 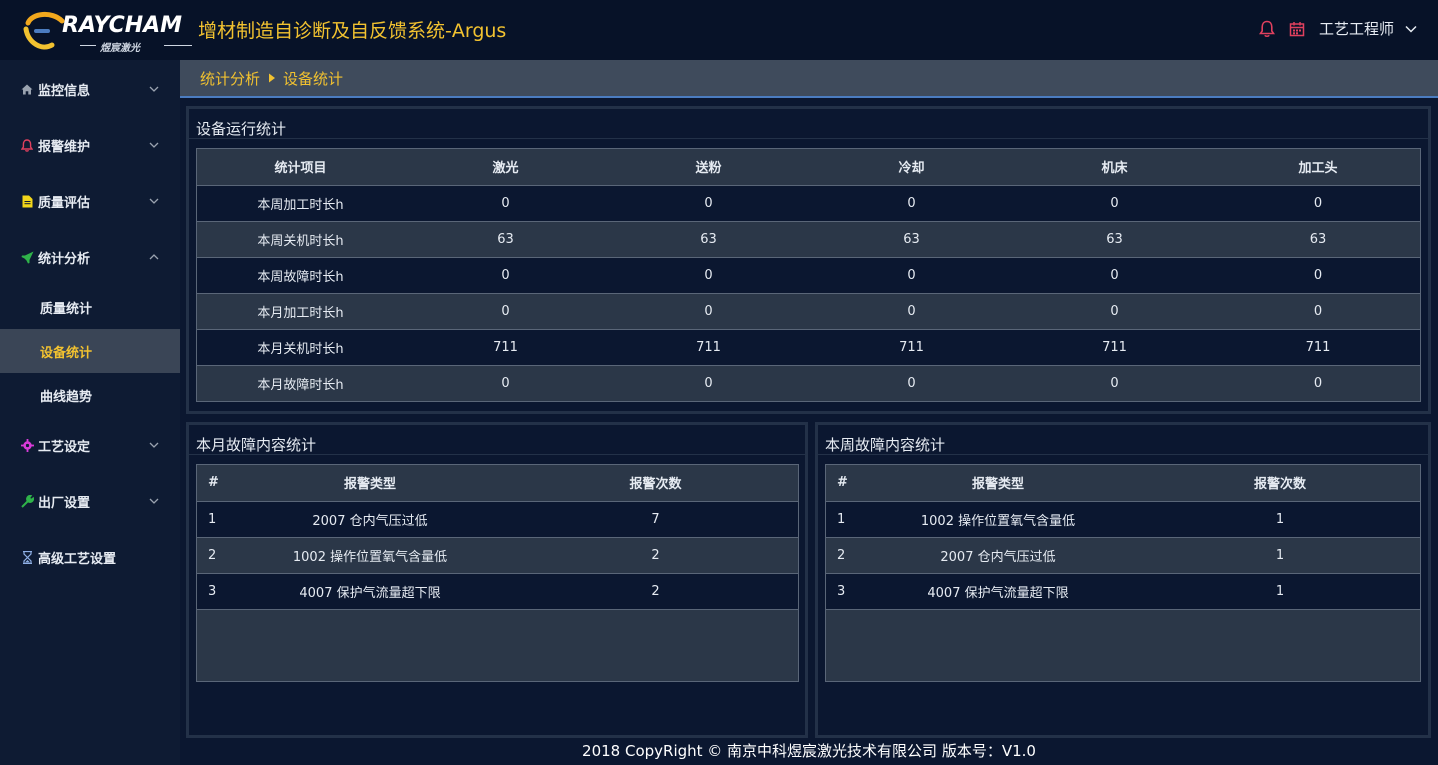 I want to click on column-header: 报警类型, so click(x=998, y=483).